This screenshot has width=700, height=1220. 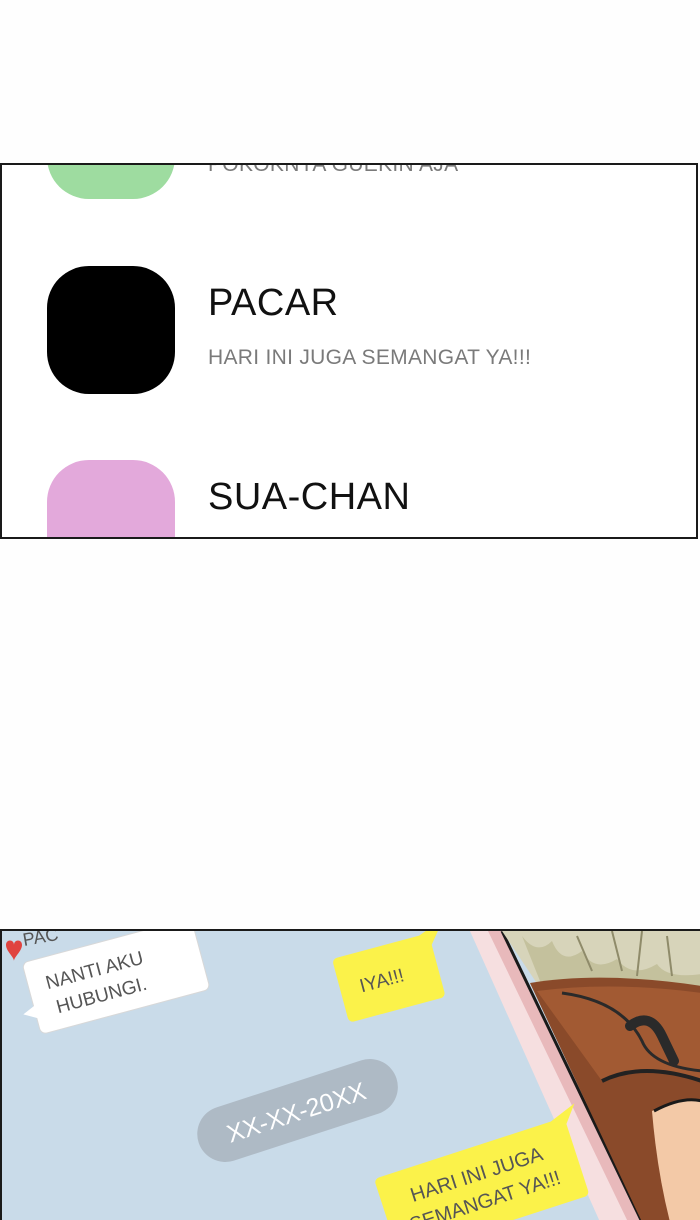 I want to click on contact-name: PACAR, so click(x=273, y=303).